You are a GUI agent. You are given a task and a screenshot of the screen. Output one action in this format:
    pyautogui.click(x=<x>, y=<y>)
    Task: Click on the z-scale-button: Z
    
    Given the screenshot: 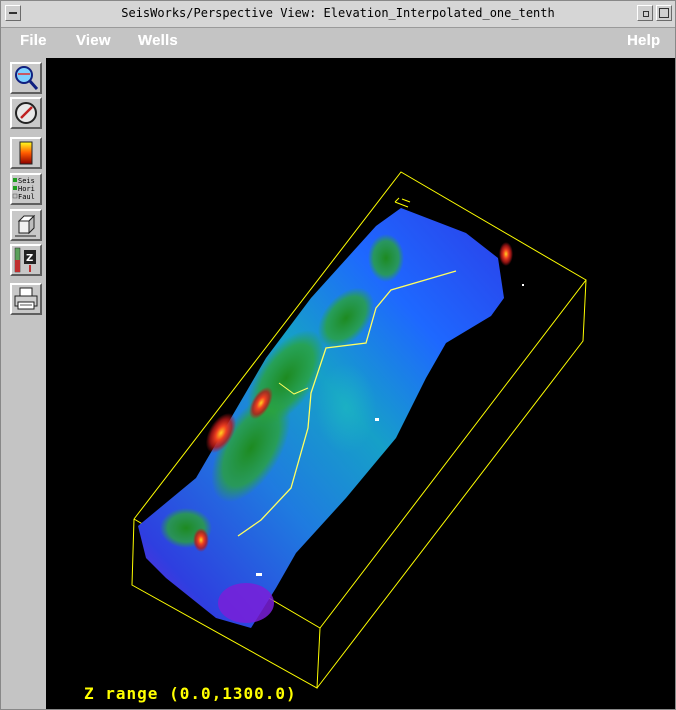 What is the action you would take?
    pyautogui.click(x=26, y=260)
    